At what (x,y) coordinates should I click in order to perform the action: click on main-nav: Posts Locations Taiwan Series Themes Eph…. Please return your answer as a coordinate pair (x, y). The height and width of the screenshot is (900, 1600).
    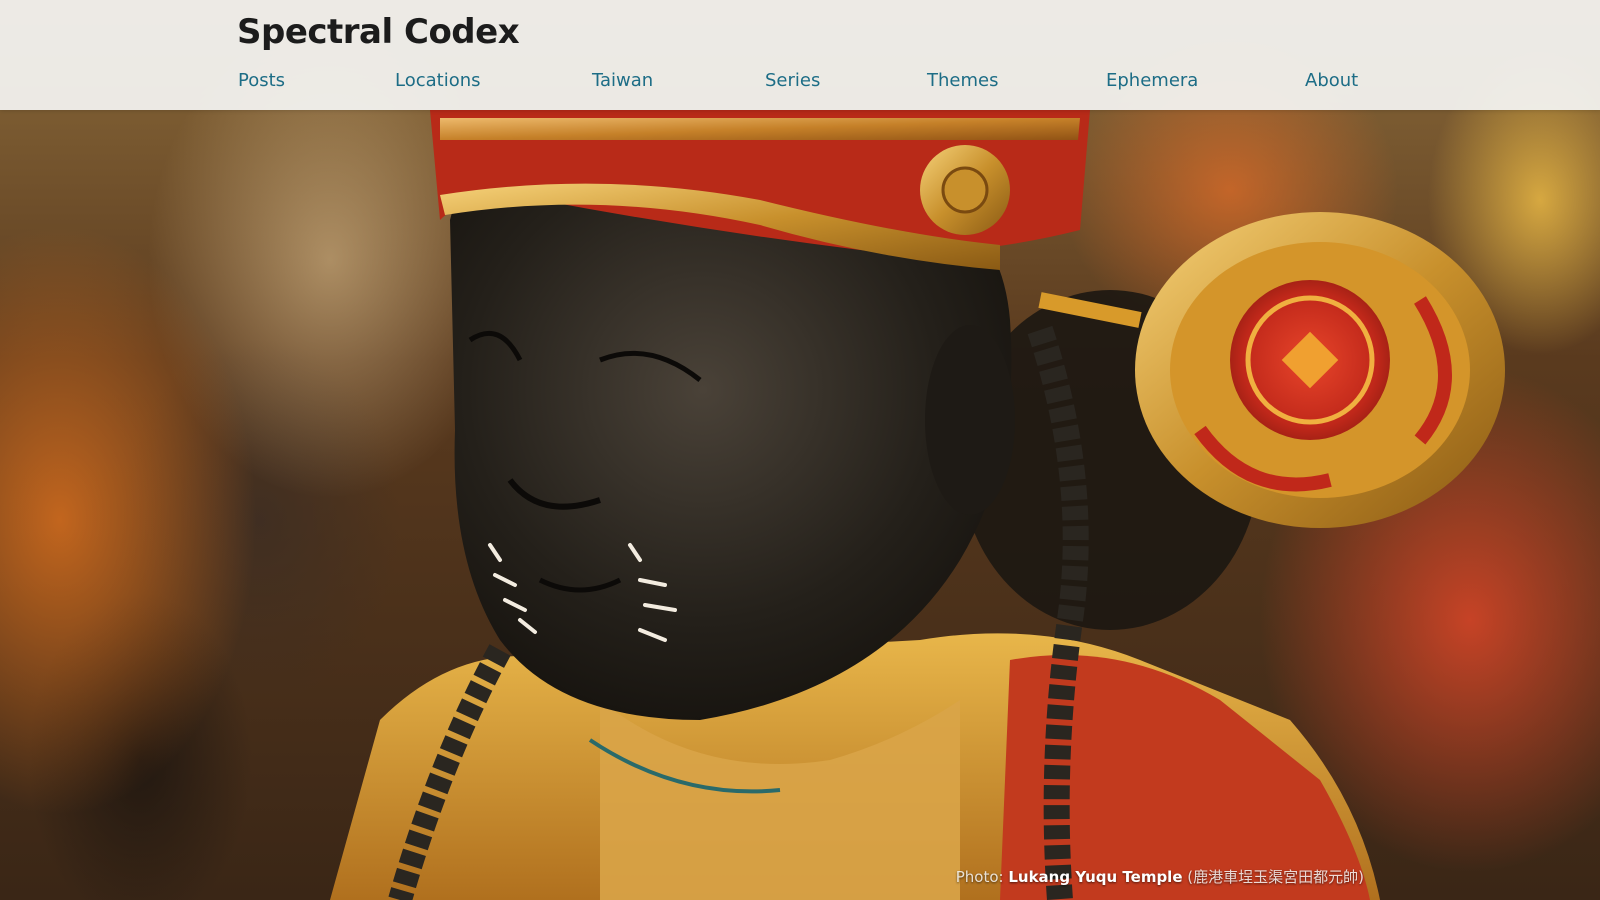
    Looking at the image, I should click on (800, 85).